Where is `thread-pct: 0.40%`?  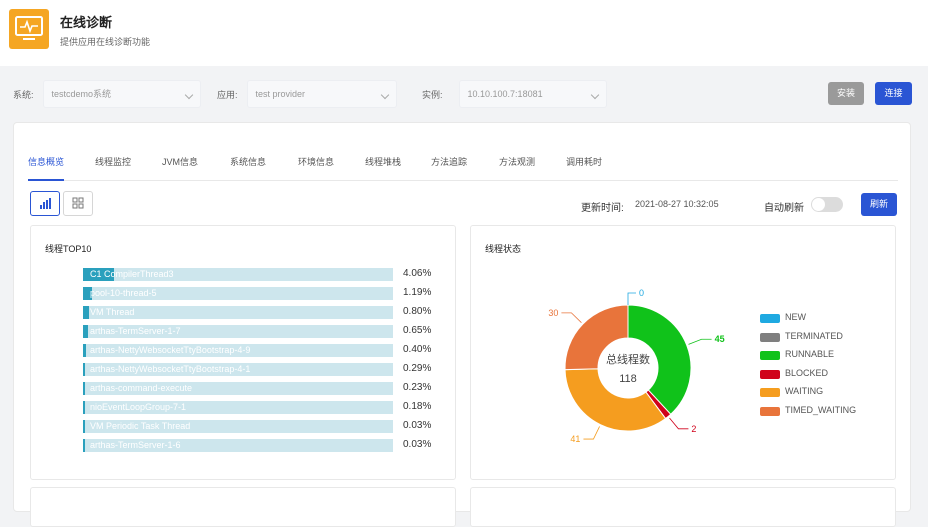
thread-pct: 0.40% is located at coordinates (417, 349).